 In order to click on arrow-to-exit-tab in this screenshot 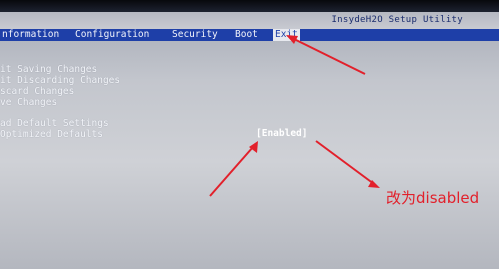, I will do `click(328, 56)`.